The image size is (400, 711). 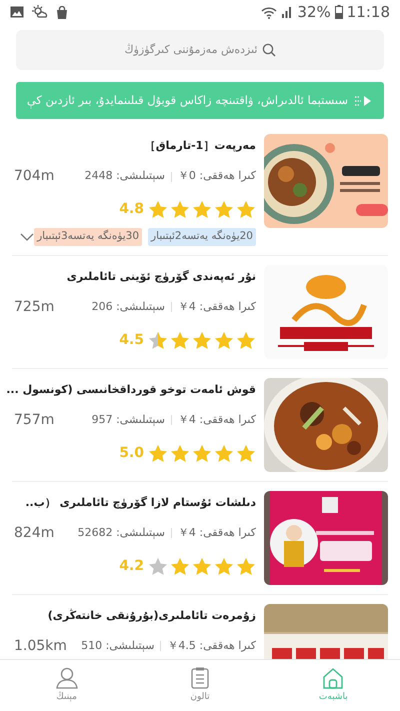 I want to click on sales-count: سېتىلىشى: 52682, so click(x=121, y=533).